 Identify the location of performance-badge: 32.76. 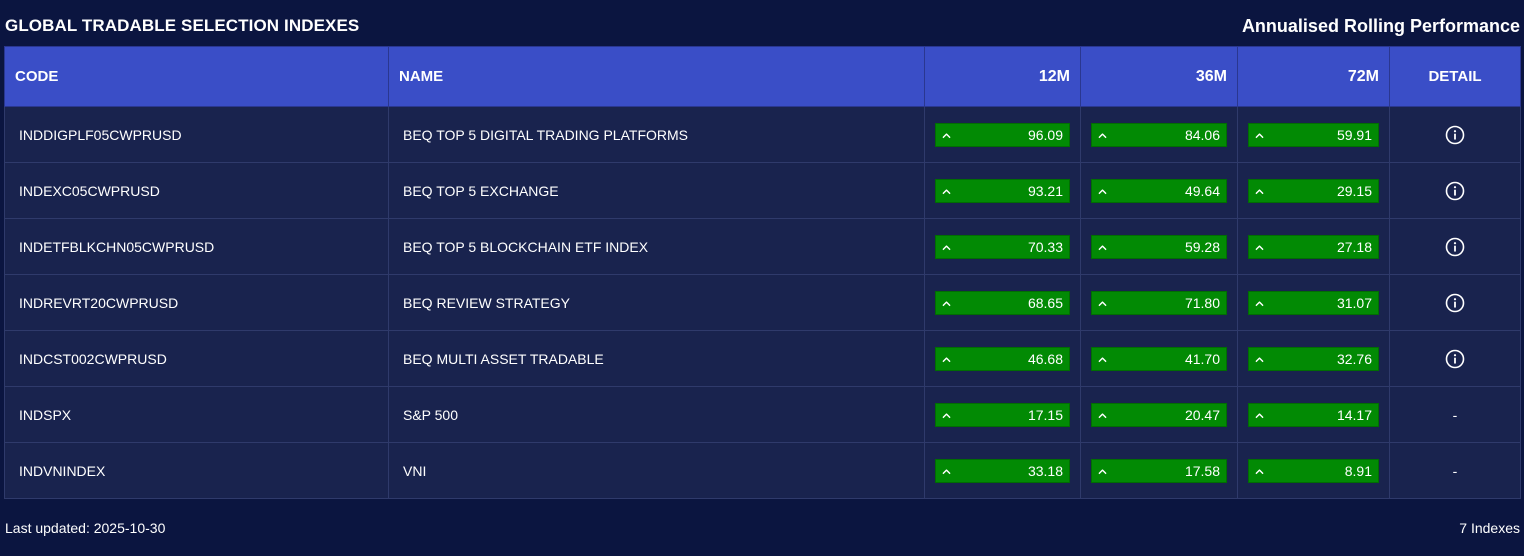
(1313, 358).